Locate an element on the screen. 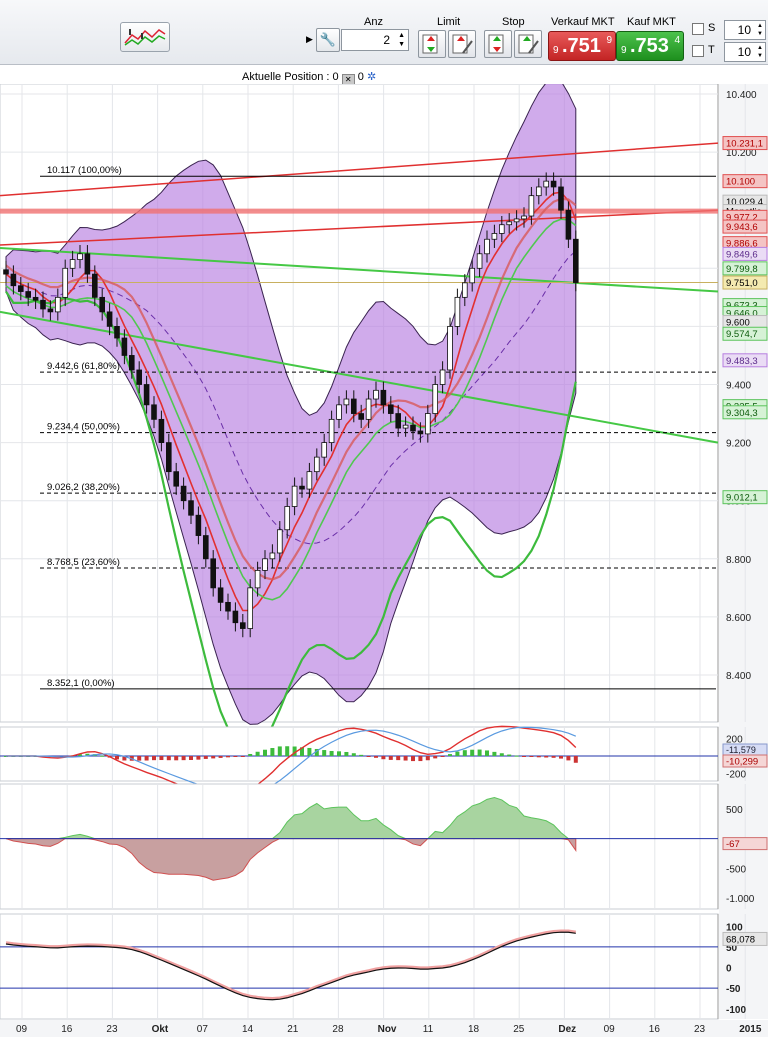  s-checkbox is located at coordinates (698, 29).